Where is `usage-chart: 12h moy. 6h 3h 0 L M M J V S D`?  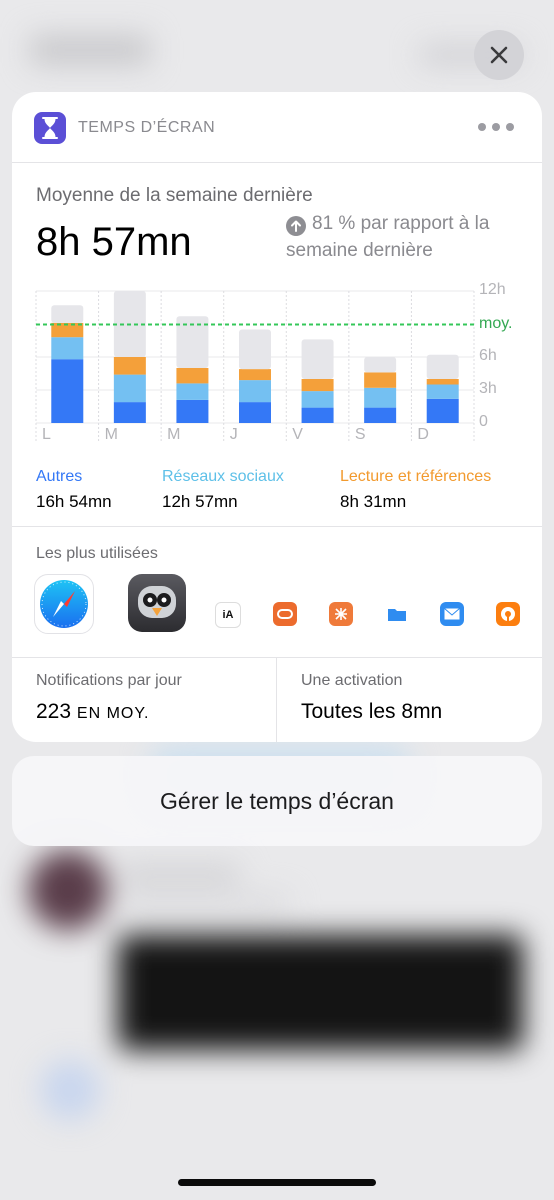 usage-chart: 12h moy. 6h 3h 0 L M M J V S D is located at coordinates (277, 369).